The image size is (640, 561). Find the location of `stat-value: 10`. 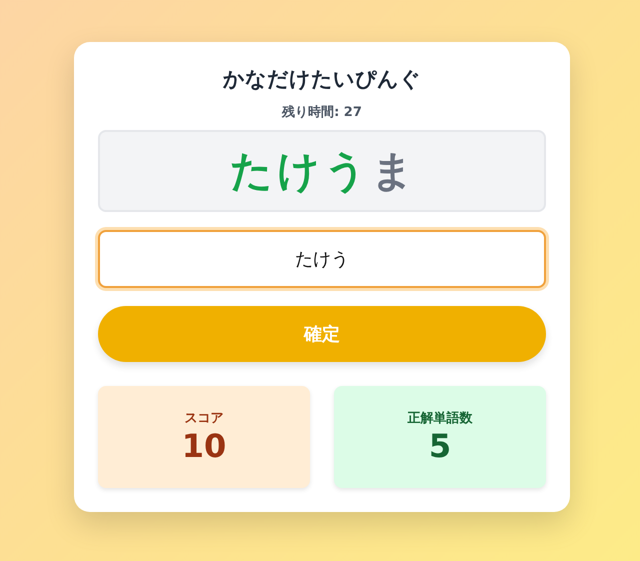

stat-value: 10 is located at coordinates (204, 446).